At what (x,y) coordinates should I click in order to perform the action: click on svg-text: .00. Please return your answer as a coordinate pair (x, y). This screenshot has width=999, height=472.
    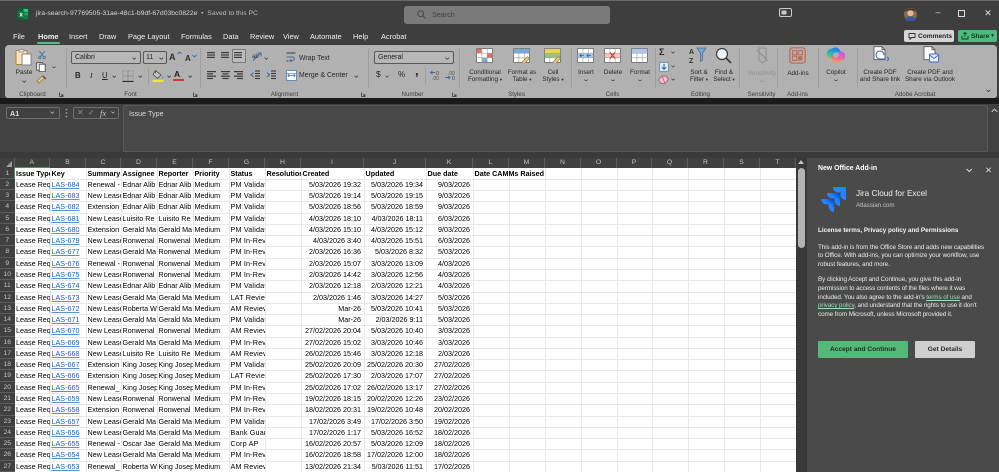
    Looking at the image, I should click on (435, 78).